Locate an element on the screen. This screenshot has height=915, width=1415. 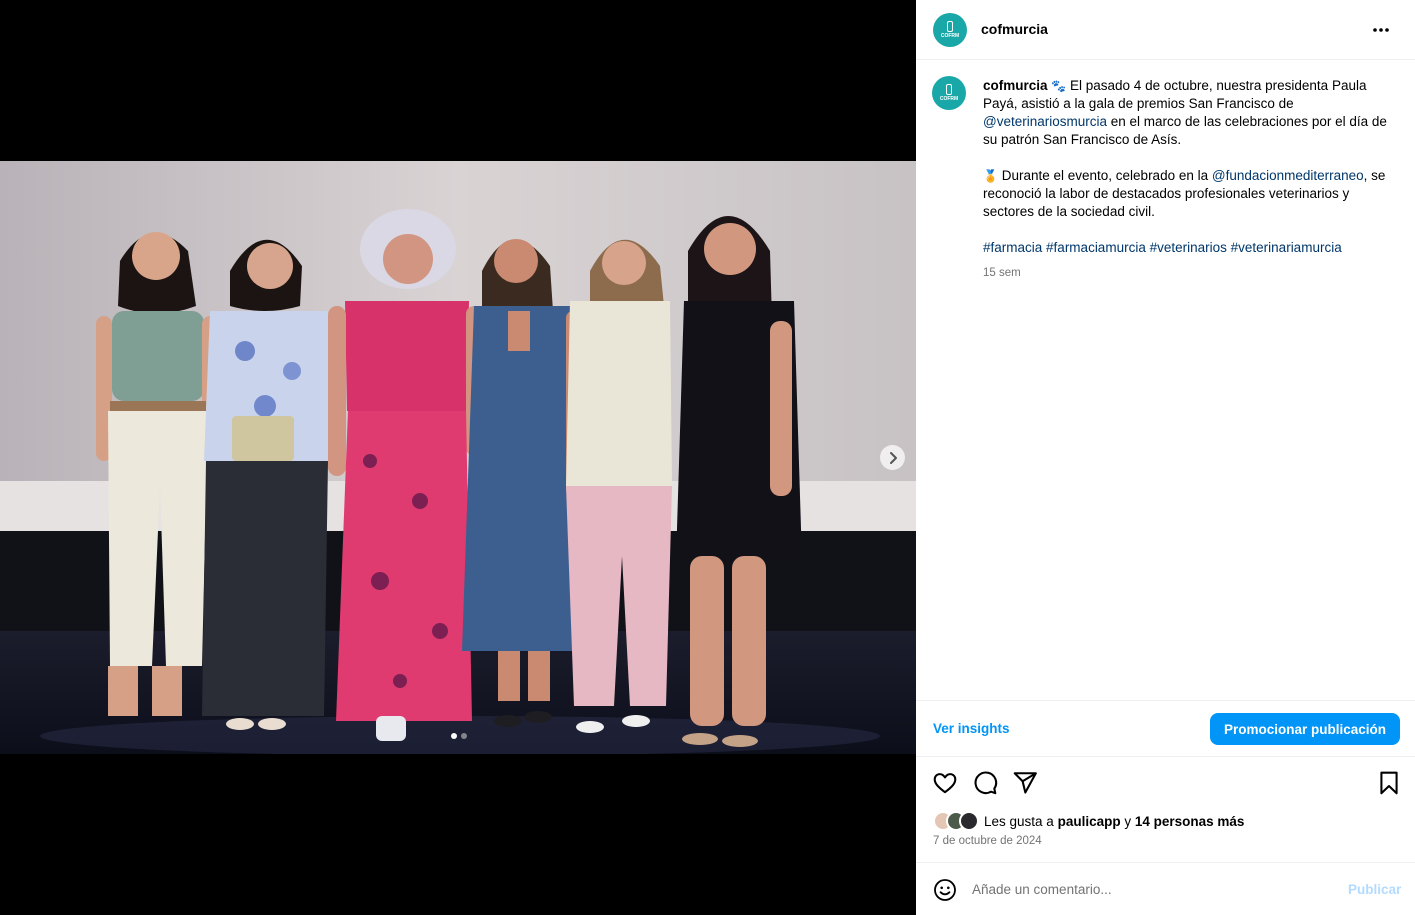
hashtag: #veterinarios is located at coordinates (1188, 247).